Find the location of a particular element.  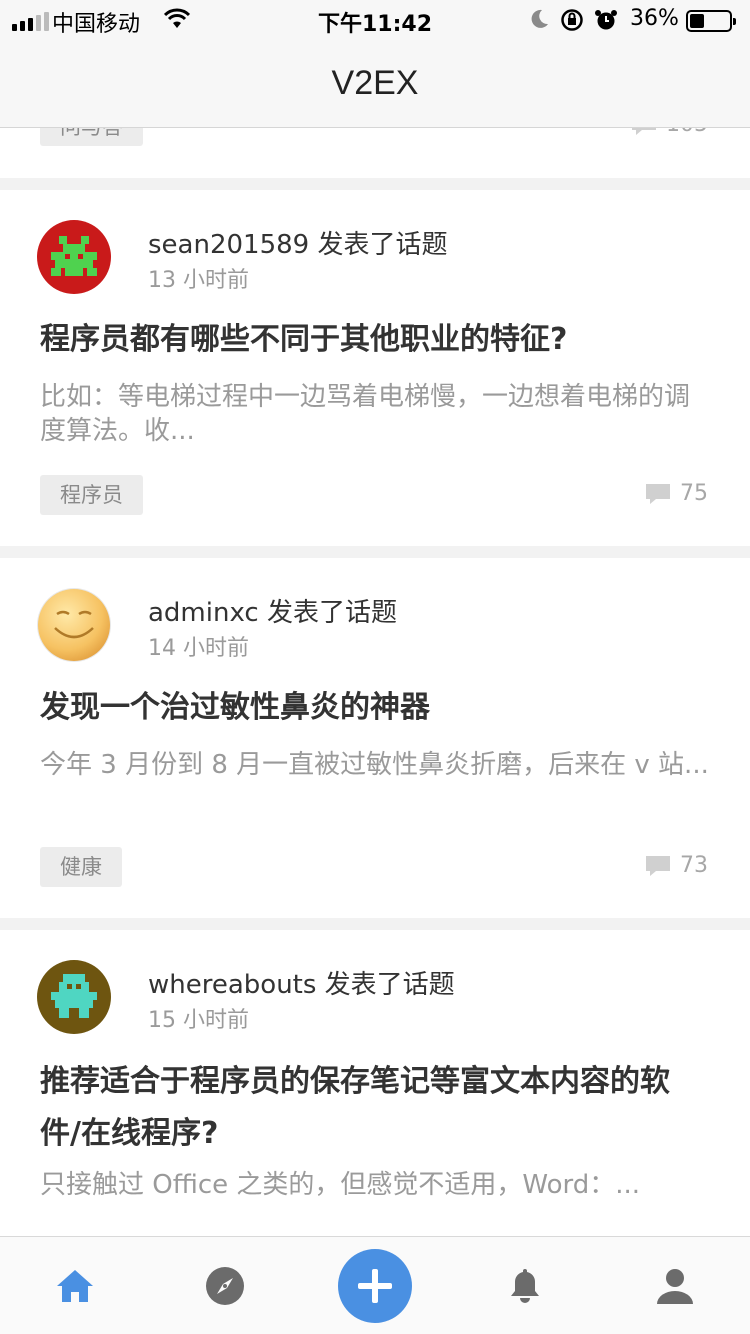

node-tag: 程序员 is located at coordinates (91, 495).